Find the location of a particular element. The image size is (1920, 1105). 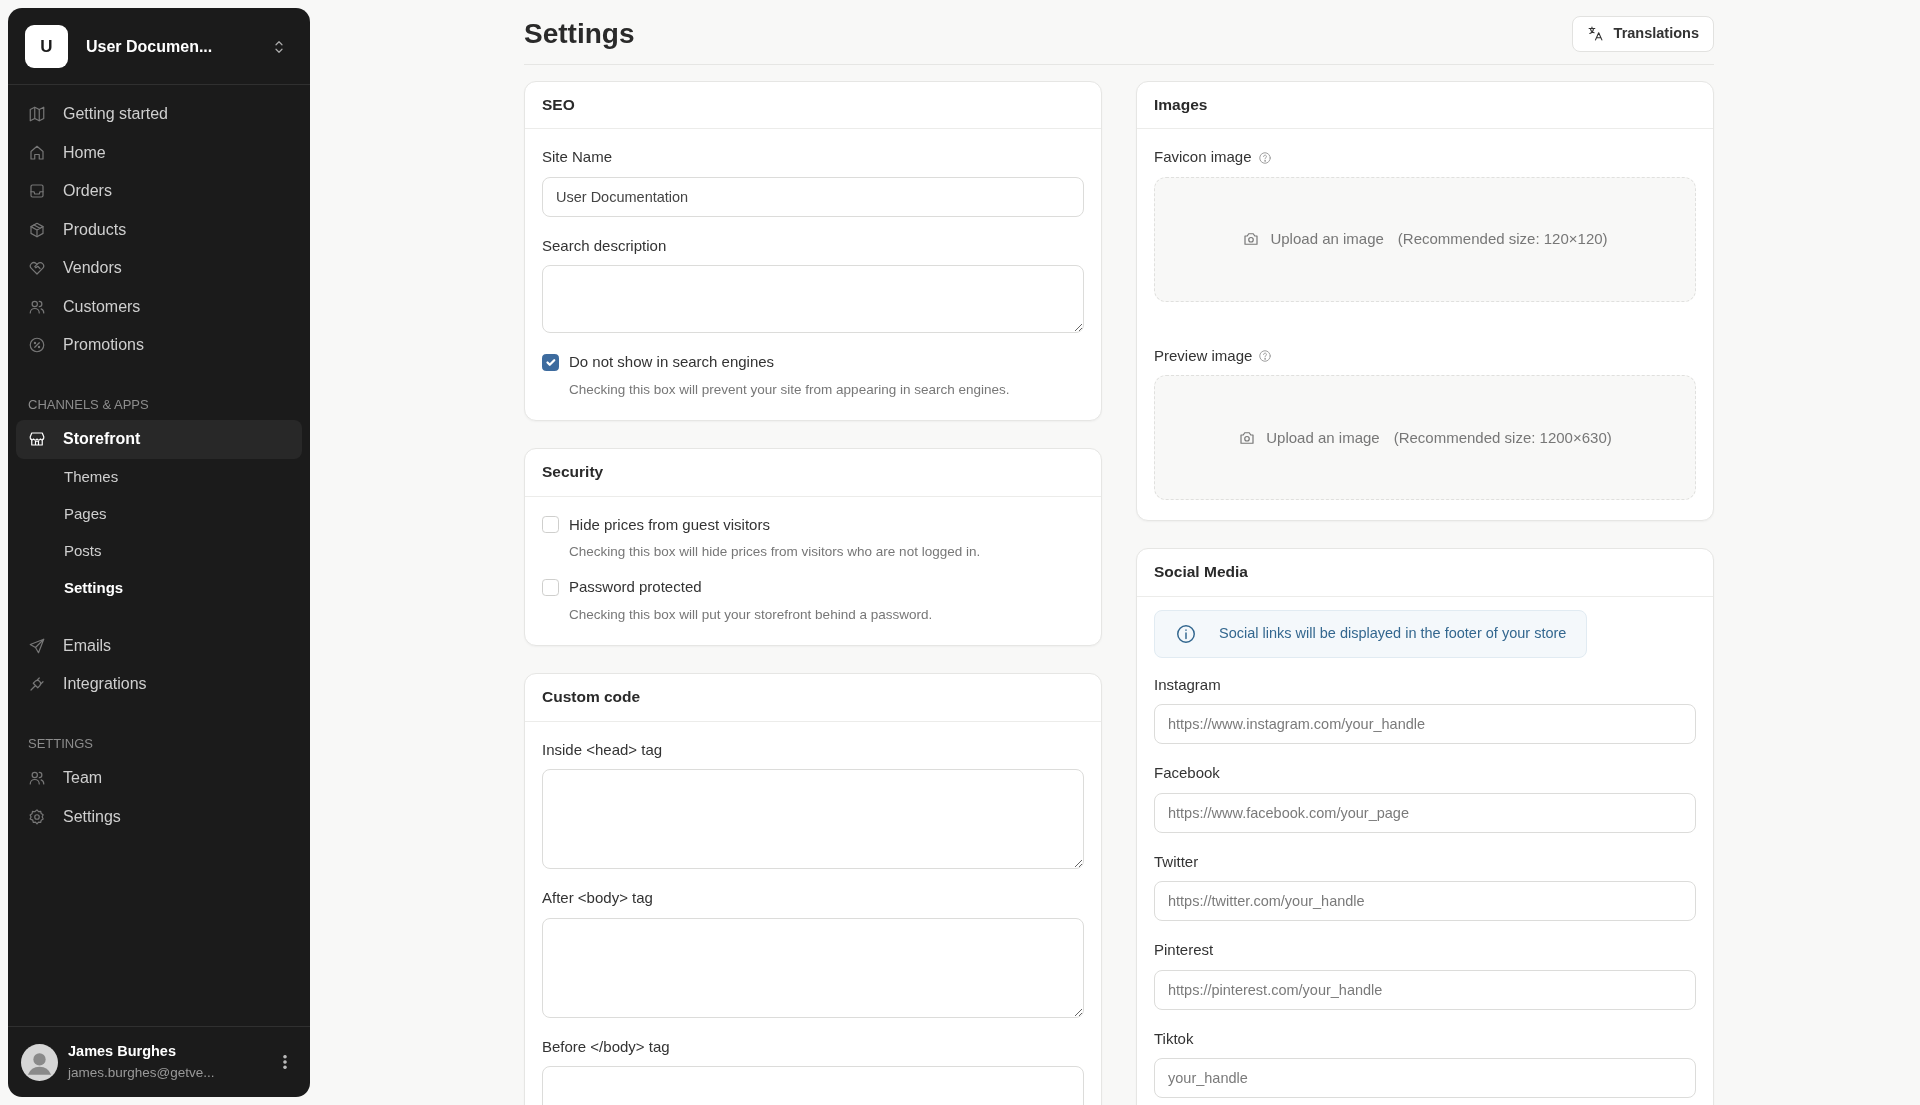

card-title: SEO is located at coordinates (559, 105).